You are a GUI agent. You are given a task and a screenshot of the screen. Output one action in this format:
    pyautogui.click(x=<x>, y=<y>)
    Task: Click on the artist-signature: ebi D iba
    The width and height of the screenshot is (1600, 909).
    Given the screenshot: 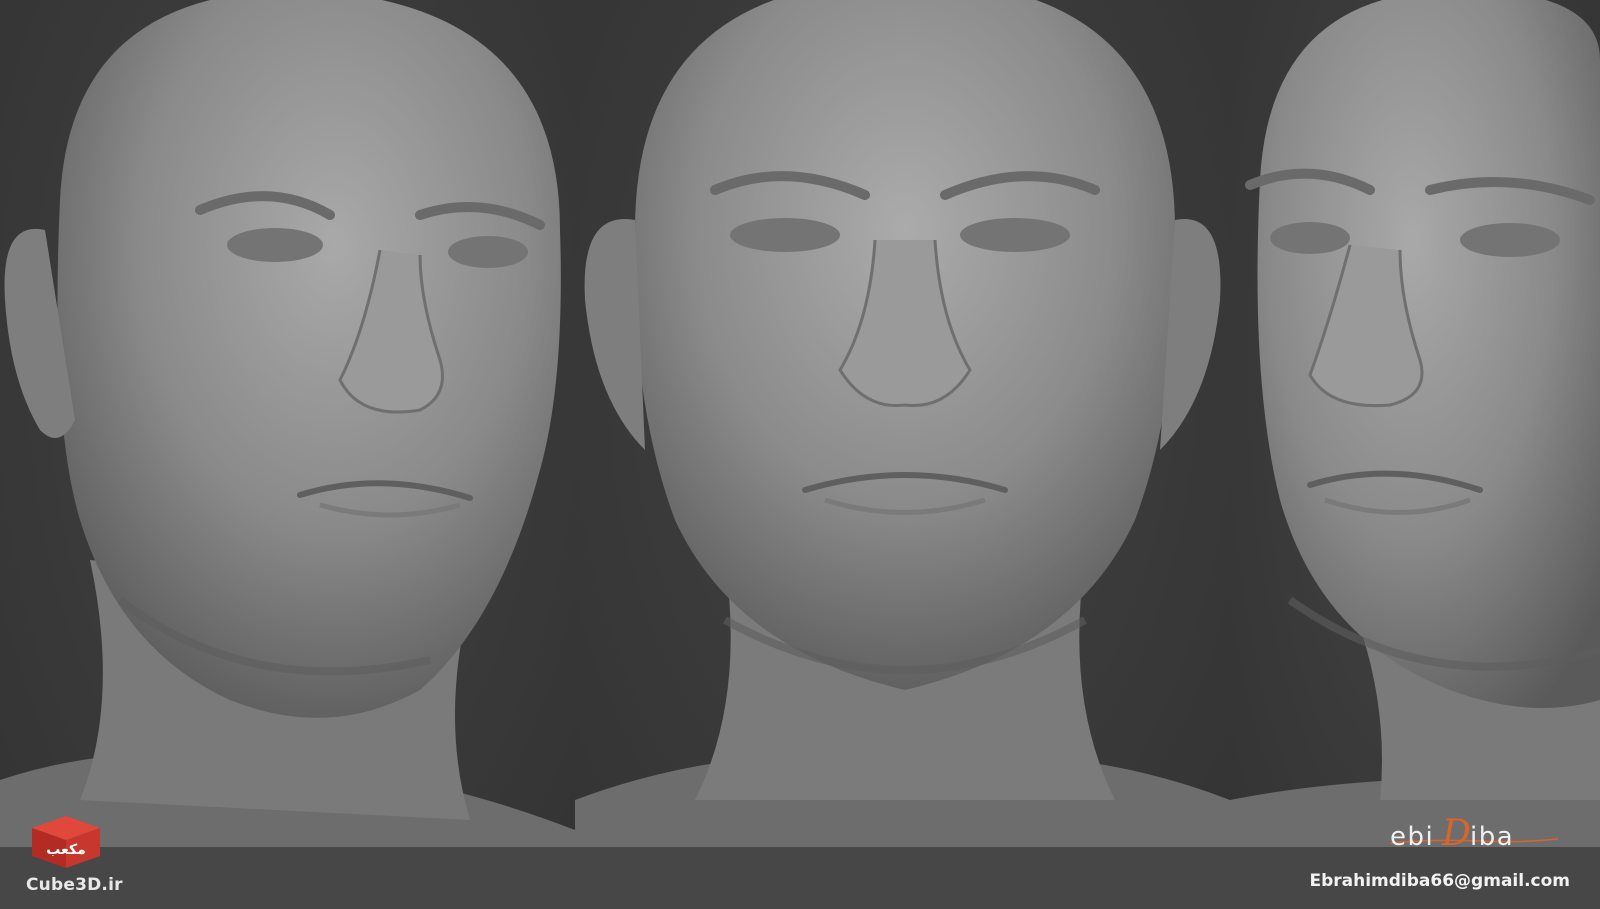 What is the action you would take?
    pyautogui.click(x=1475, y=837)
    